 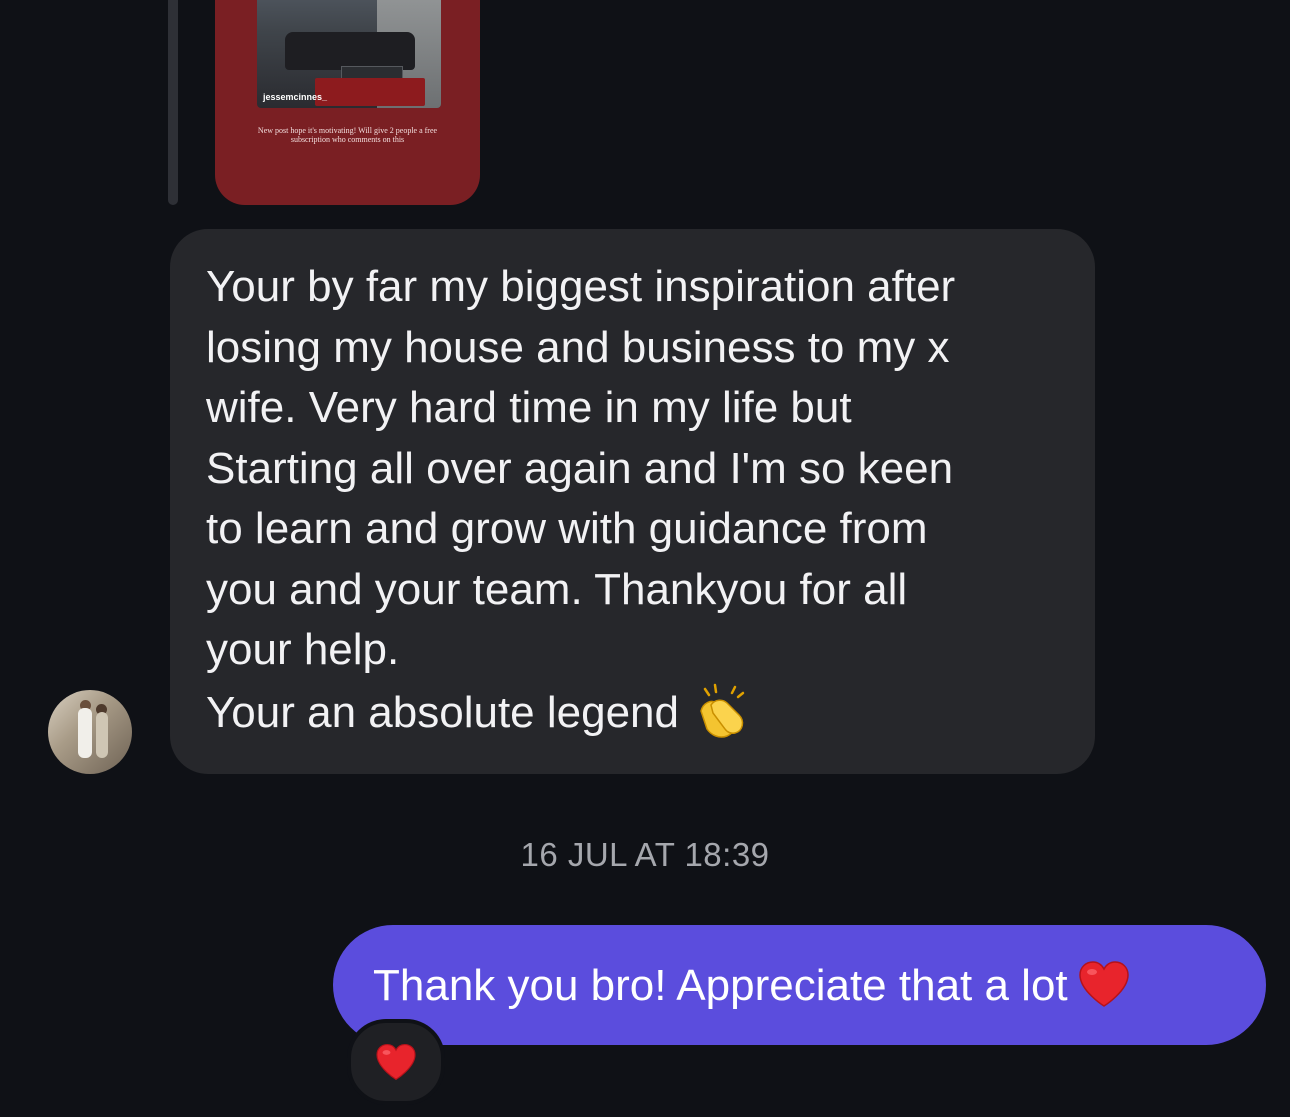 What do you see at coordinates (722, 710) in the screenshot?
I see `clapping-hands-icon` at bounding box center [722, 710].